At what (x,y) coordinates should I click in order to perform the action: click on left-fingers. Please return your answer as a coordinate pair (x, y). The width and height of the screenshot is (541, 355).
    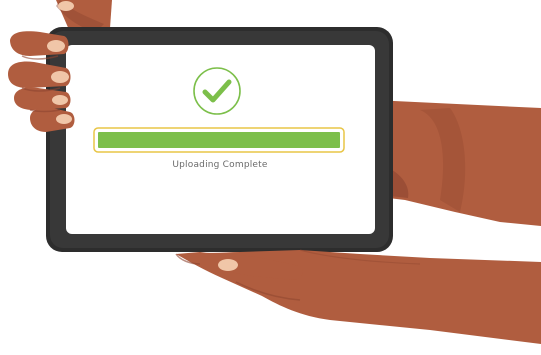
    Looking at the image, I should click on (41, 81).